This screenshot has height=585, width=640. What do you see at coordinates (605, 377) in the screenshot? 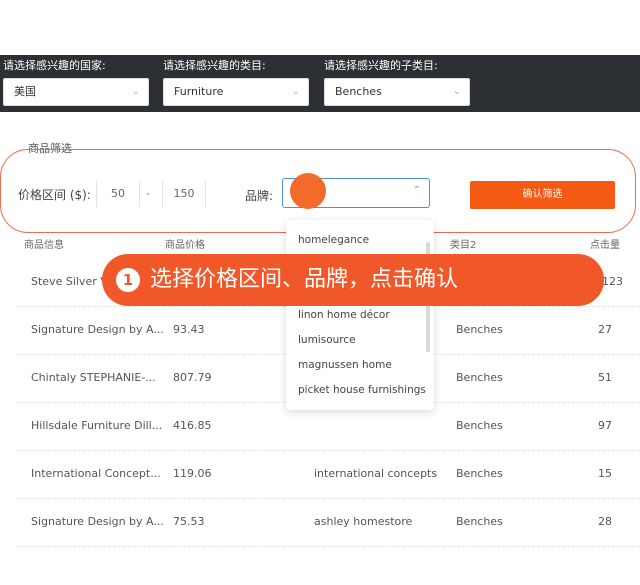
I see `click-count: 51` at bounding box center [605, 377].